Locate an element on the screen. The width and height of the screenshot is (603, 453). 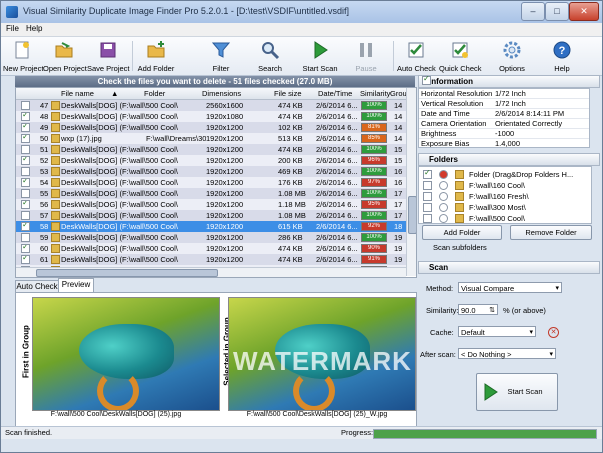
vertical-scrollbar is located at coordinates (411, 182).